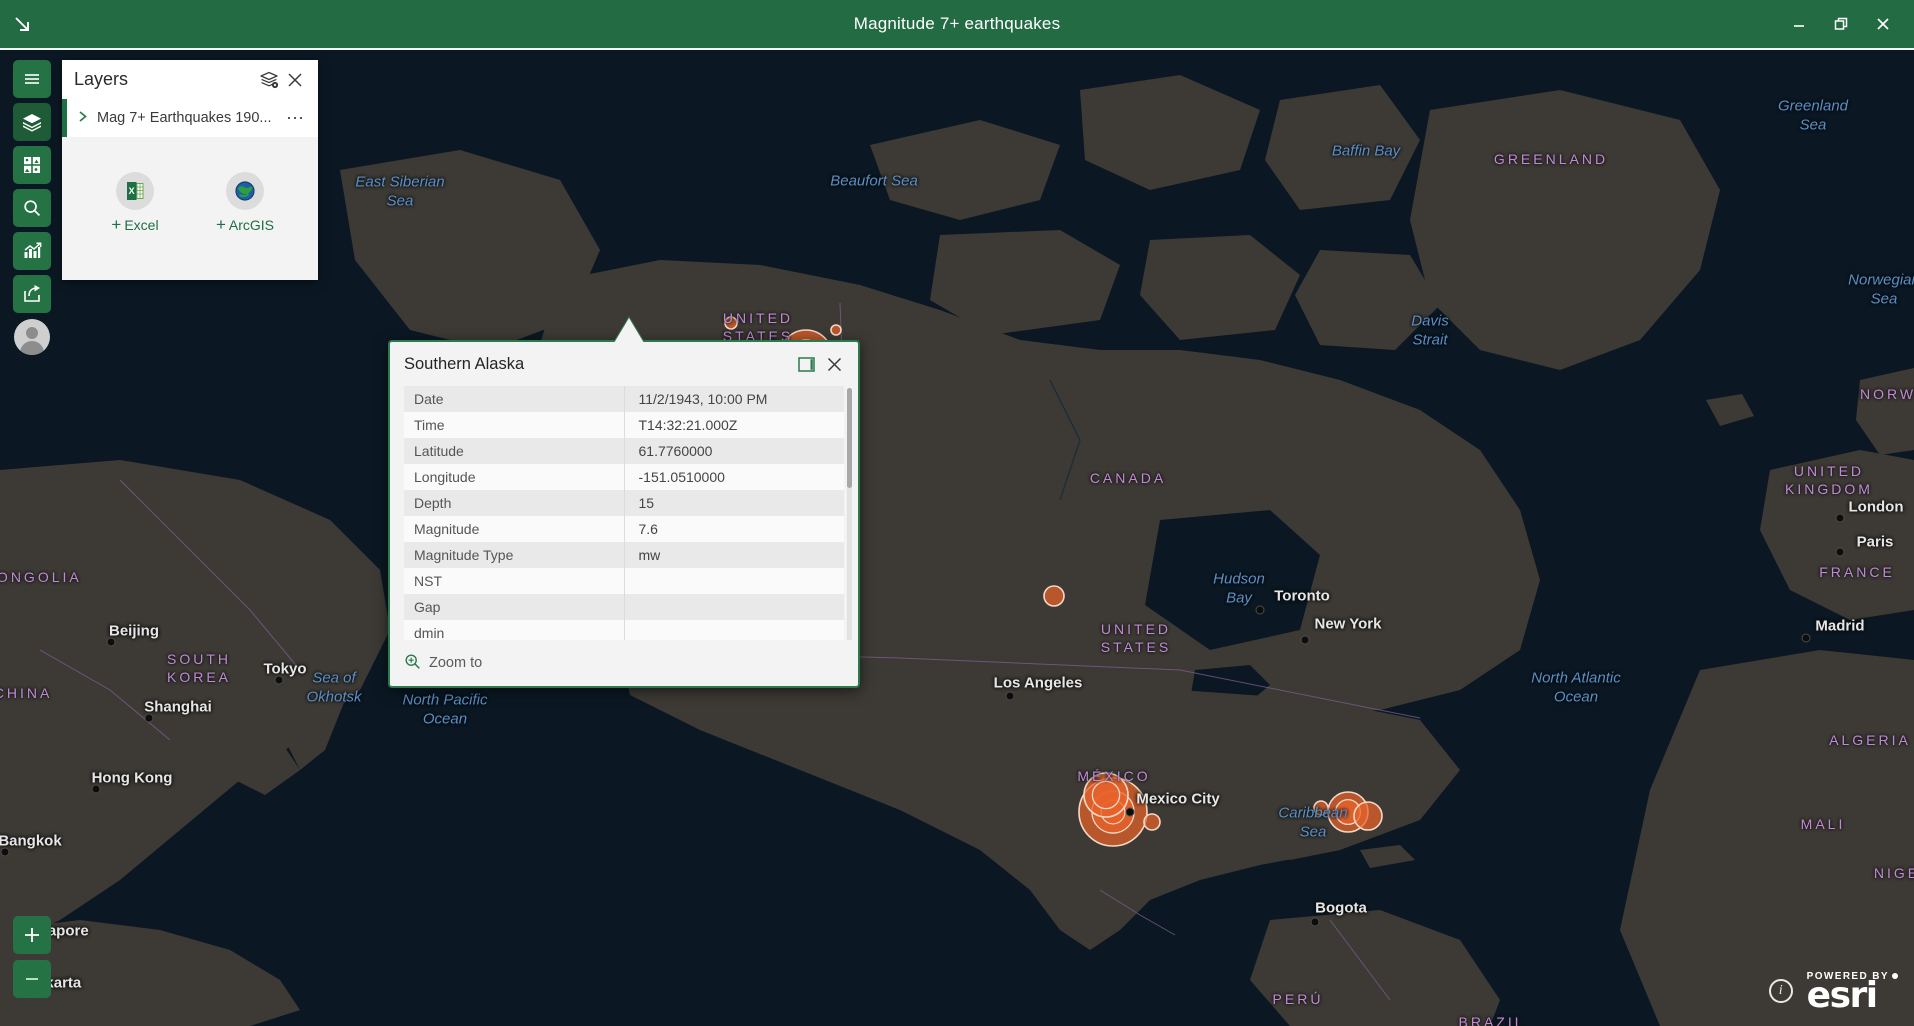 This screenshot has width=1914, height=1026. Describe the element at coordinates (629, 330) in the screenshot. I see `popup-pointer-tail` at that location.